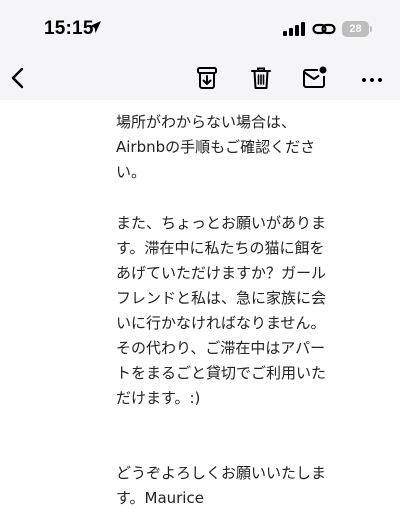  What do you see at coordinates (200, 28) in the screenshot?
I see `status-bar: 15:15 28` at bounding box center [200, 28].